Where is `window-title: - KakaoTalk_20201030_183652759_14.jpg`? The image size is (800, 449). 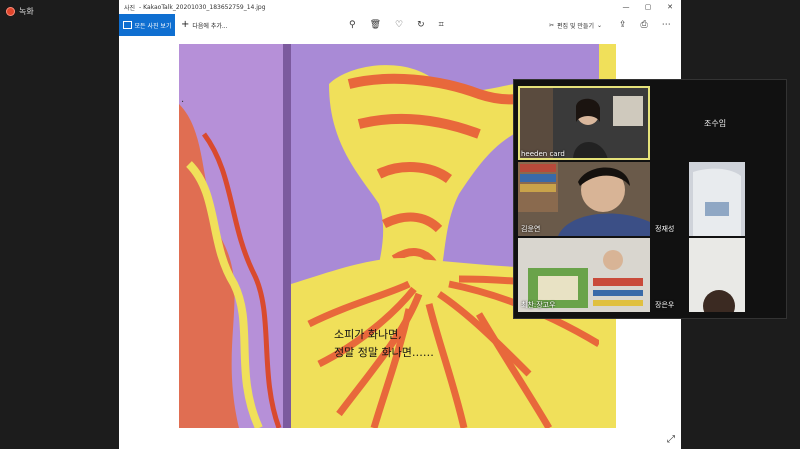 window-title: - KakaoTalk_20201030_183652759_14.jpg is located at coordinates (202, 7).